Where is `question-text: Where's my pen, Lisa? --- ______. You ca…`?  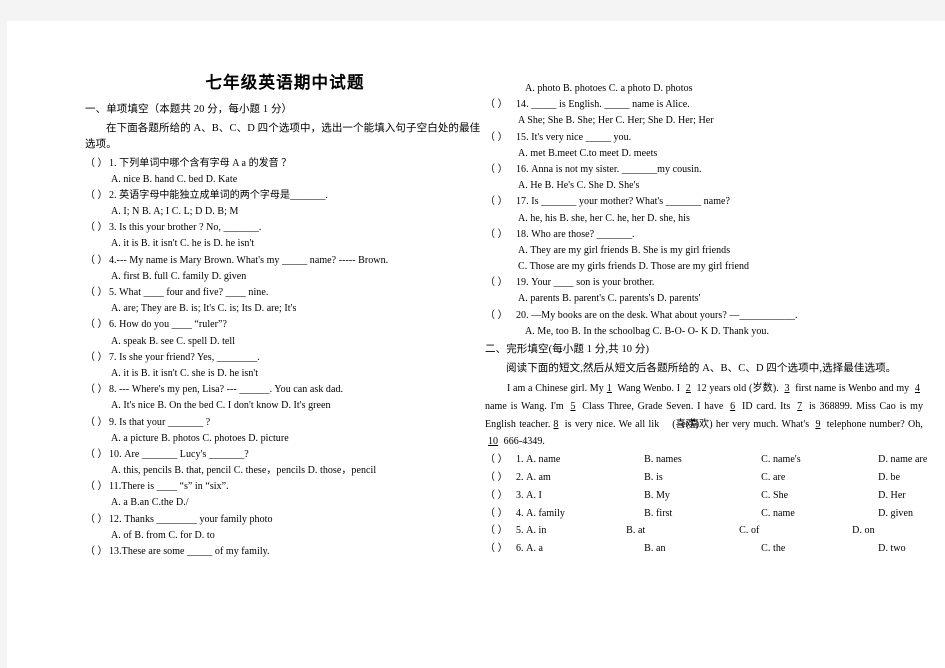 question-text: Where's my pen, Lisa? --- ______. You ca… is located at coordinates (237, 390).